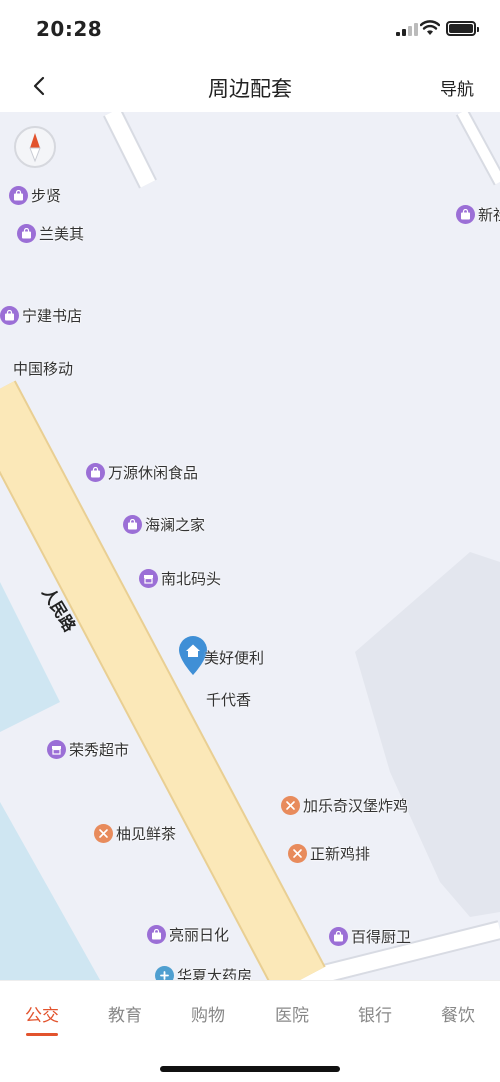 This screenshot has width=500, height=1082. I want to click on tab-label: 医院, so click(292, 1016).